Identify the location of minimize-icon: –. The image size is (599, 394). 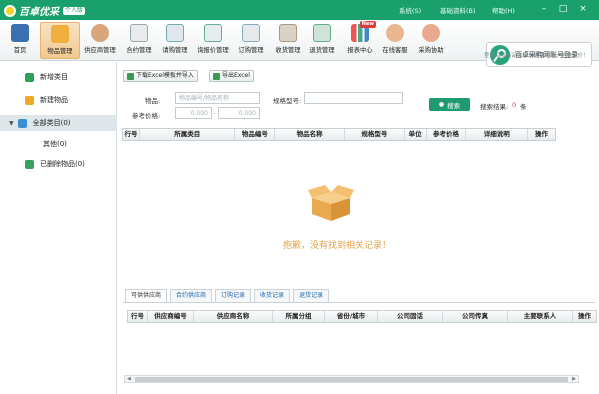
(544, 9).